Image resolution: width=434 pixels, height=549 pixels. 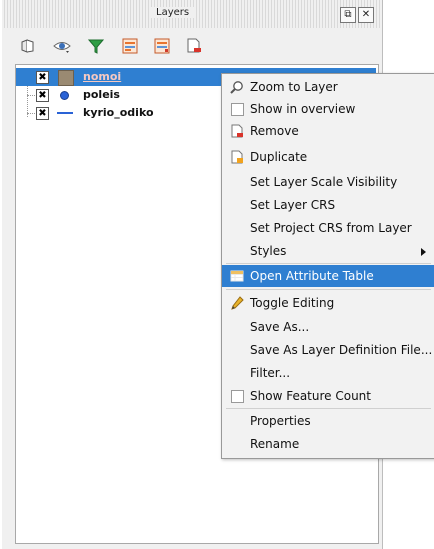 I want to click on panel-title: Layers, so click(x=173, y=12).